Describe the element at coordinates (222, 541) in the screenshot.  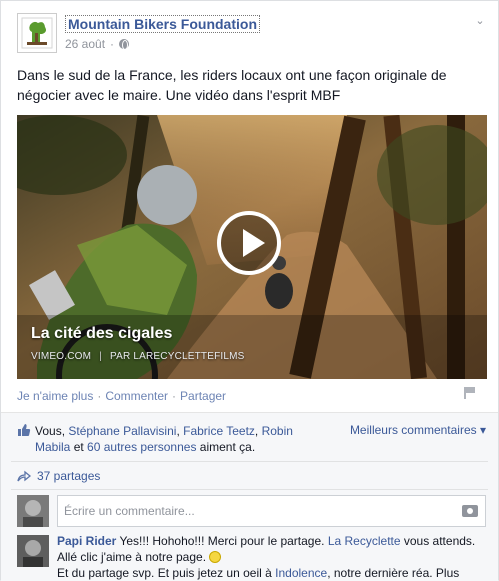
I see `comment-text: Yes!!! Hohoho!!! Merci pour le partage.` at that location.